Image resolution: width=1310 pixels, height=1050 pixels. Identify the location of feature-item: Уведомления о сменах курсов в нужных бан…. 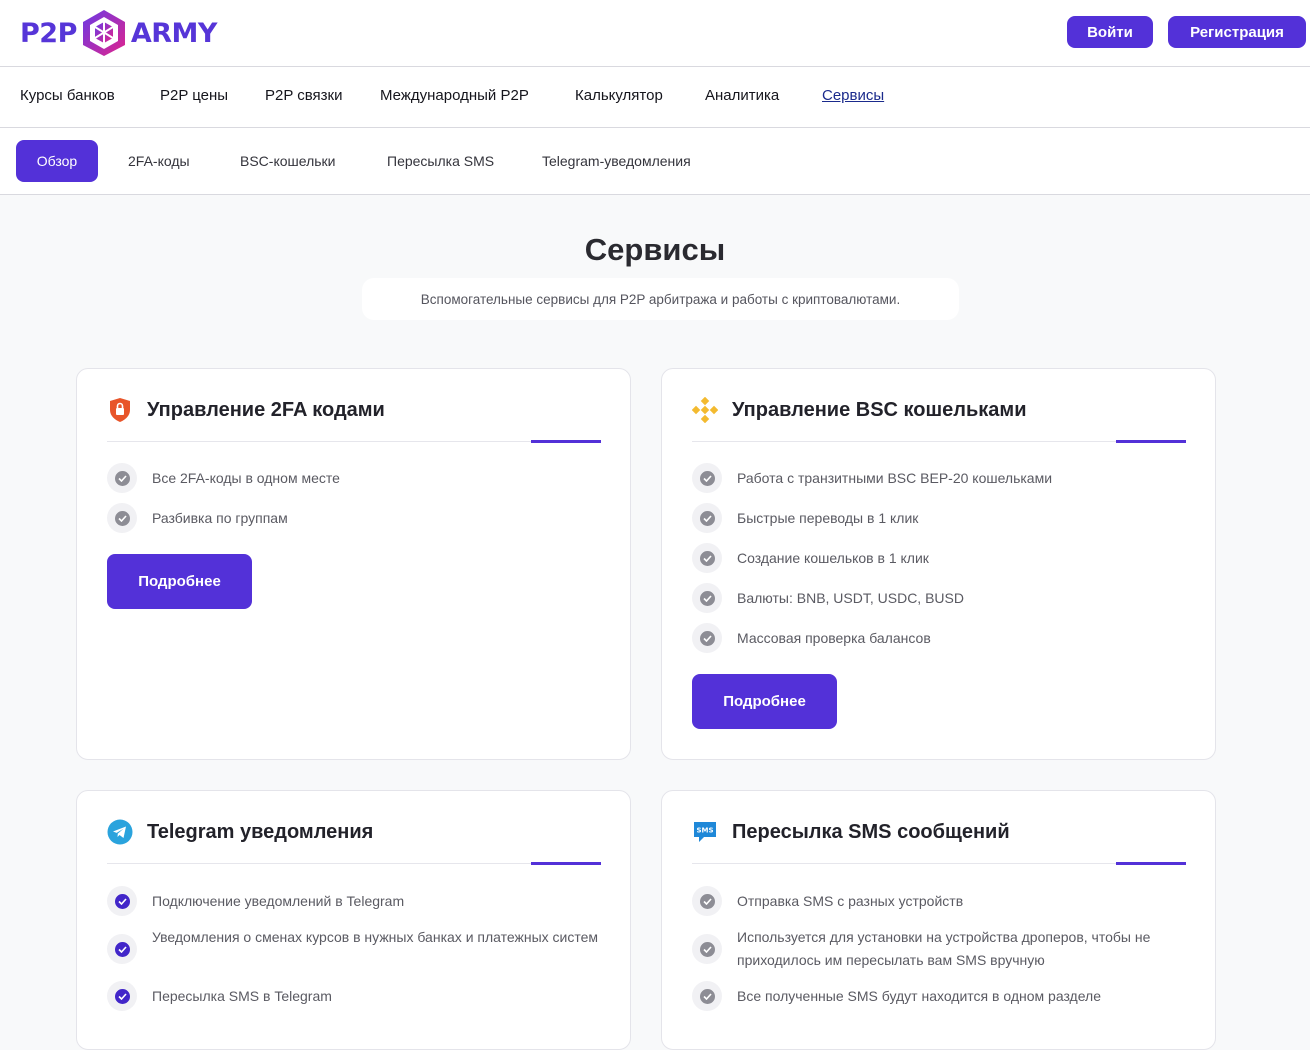
(357, 943).